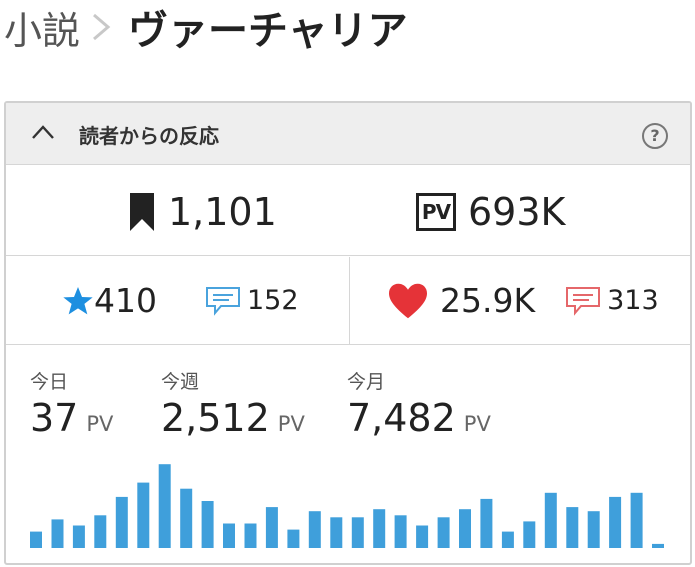 This screenshot has width=695, height=567. I want to click on star-stat: 410 152, so click(180, 300).